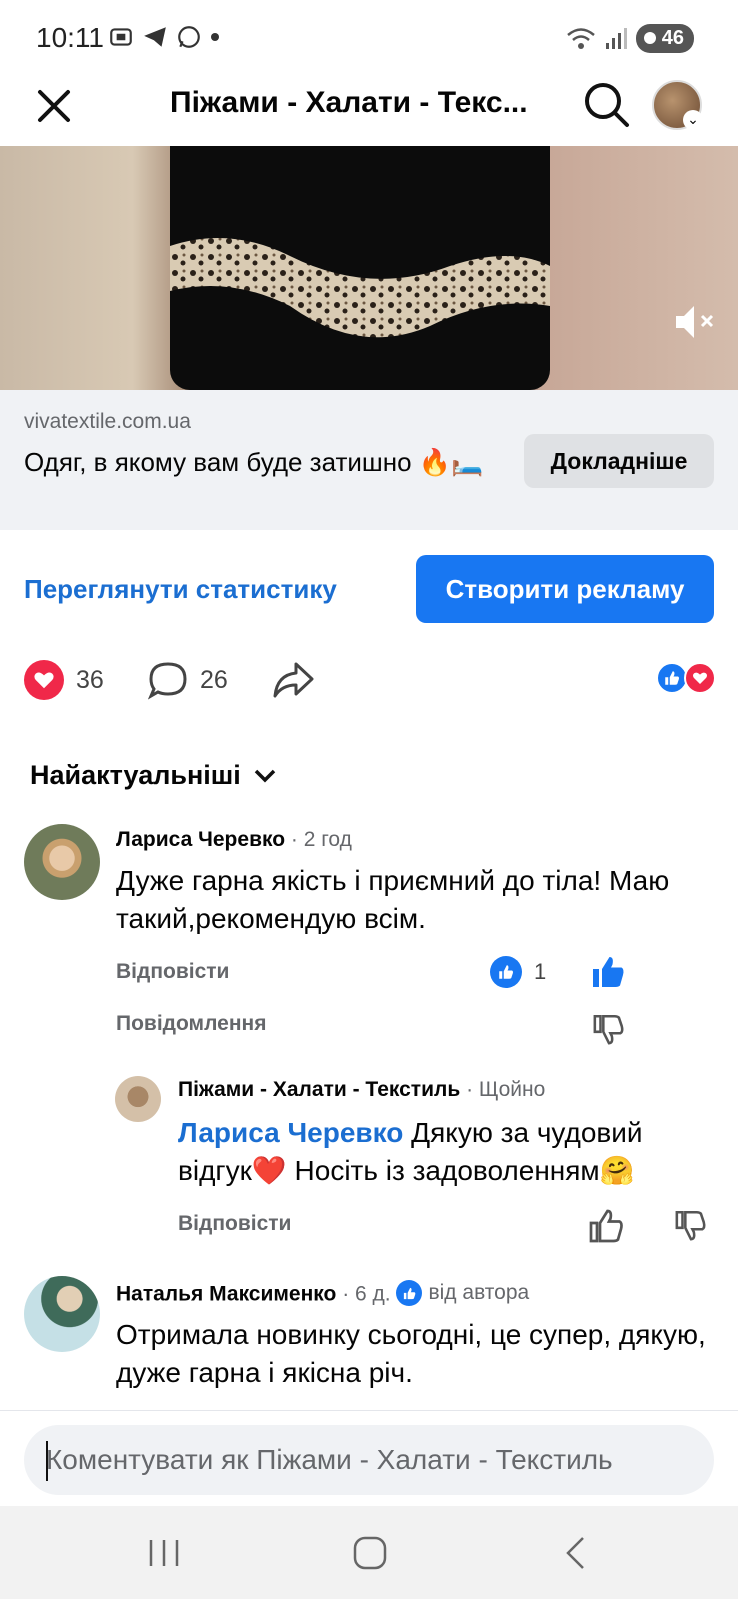 This screenshot has height=1599, width=738. What do you see at coordinates (155, 37) in the screenshot?
I see `telegram-icon` at bounding box center [155, 37].